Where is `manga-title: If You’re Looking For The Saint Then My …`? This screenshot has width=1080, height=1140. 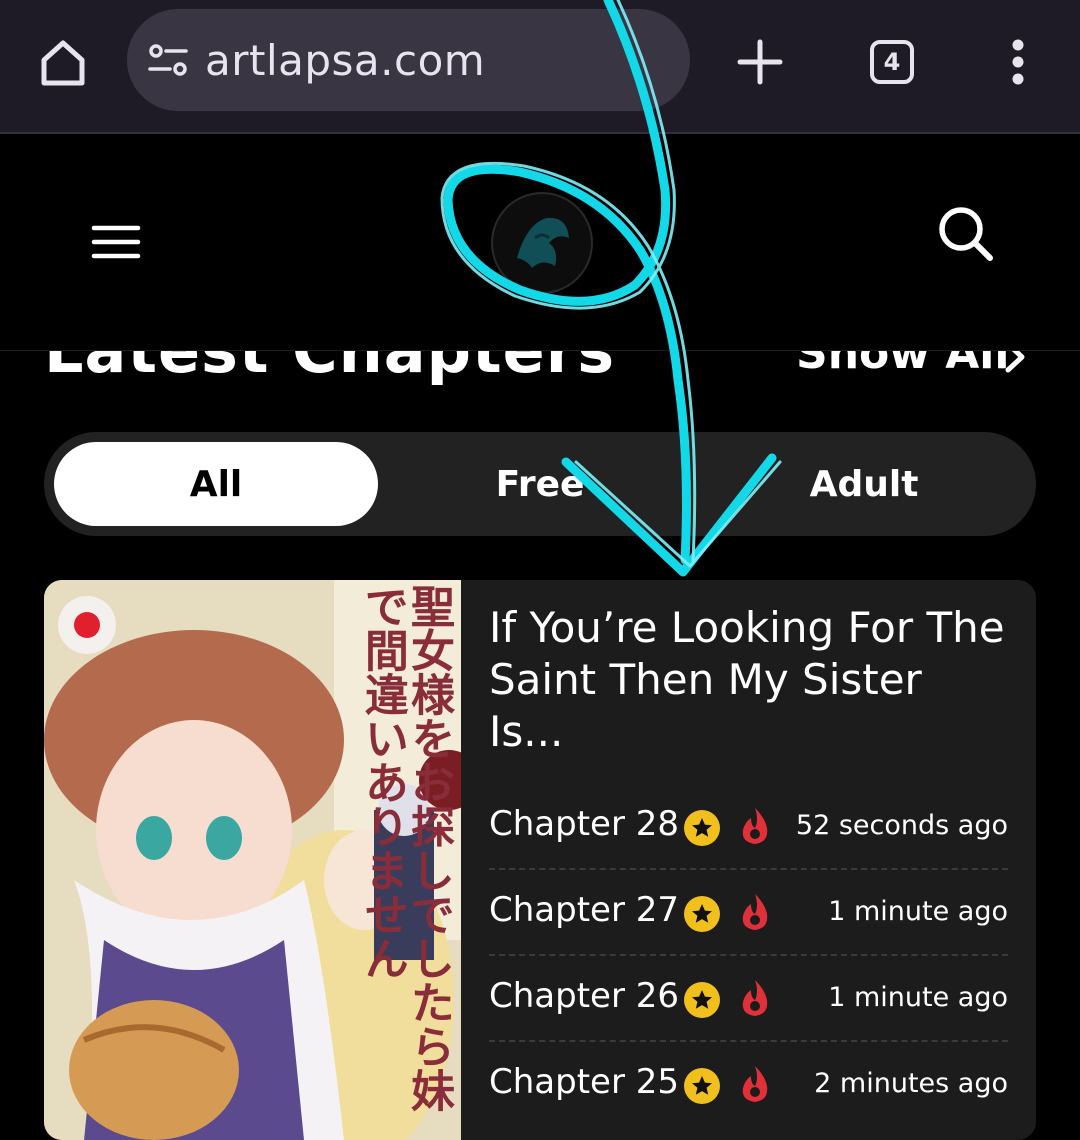
manga-title: If You’re Looking For The Saint Then My … is located at coordinates (749, 680).